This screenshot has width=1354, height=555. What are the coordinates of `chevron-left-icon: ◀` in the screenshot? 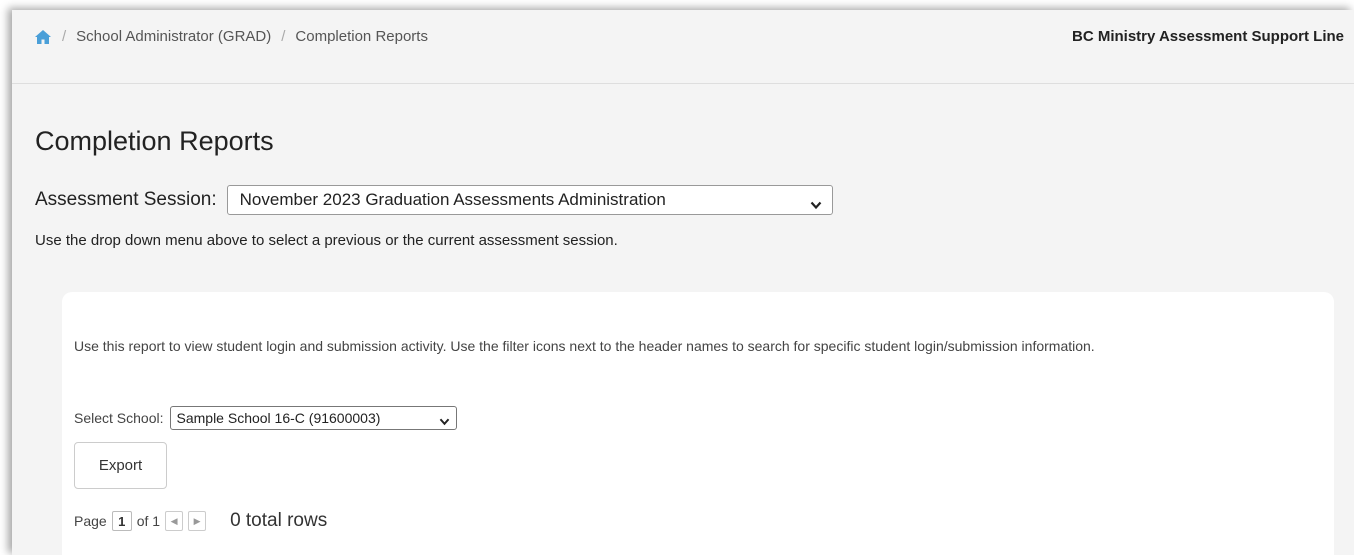 It's located at (174, 520).